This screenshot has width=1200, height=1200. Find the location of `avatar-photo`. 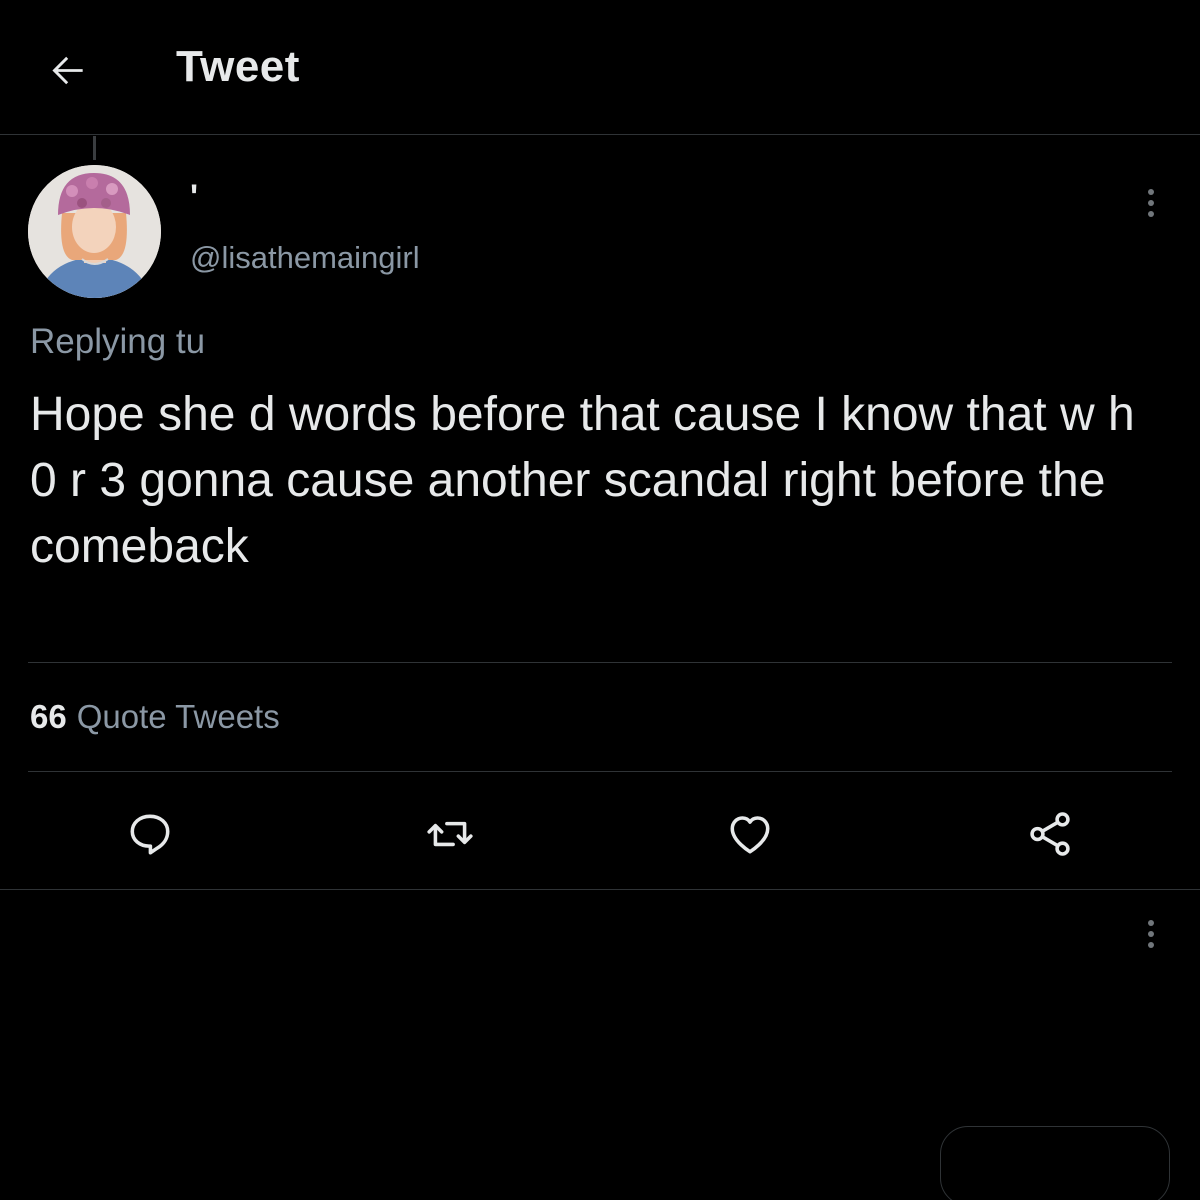

avatar-photo is located at coordinates (94, 231).